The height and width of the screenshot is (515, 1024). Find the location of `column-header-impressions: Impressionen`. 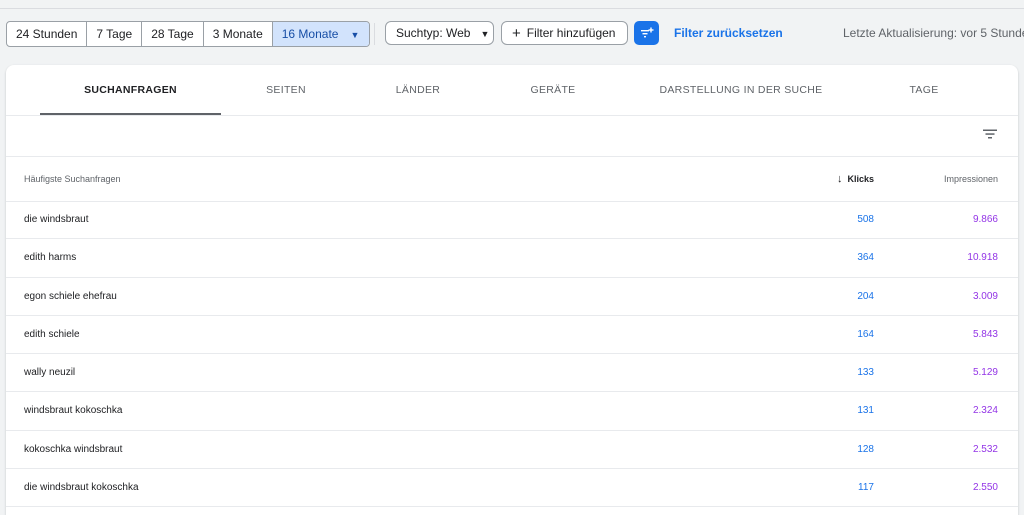

column-header-impressions: Impressionen is located at coordinates (971, 179).